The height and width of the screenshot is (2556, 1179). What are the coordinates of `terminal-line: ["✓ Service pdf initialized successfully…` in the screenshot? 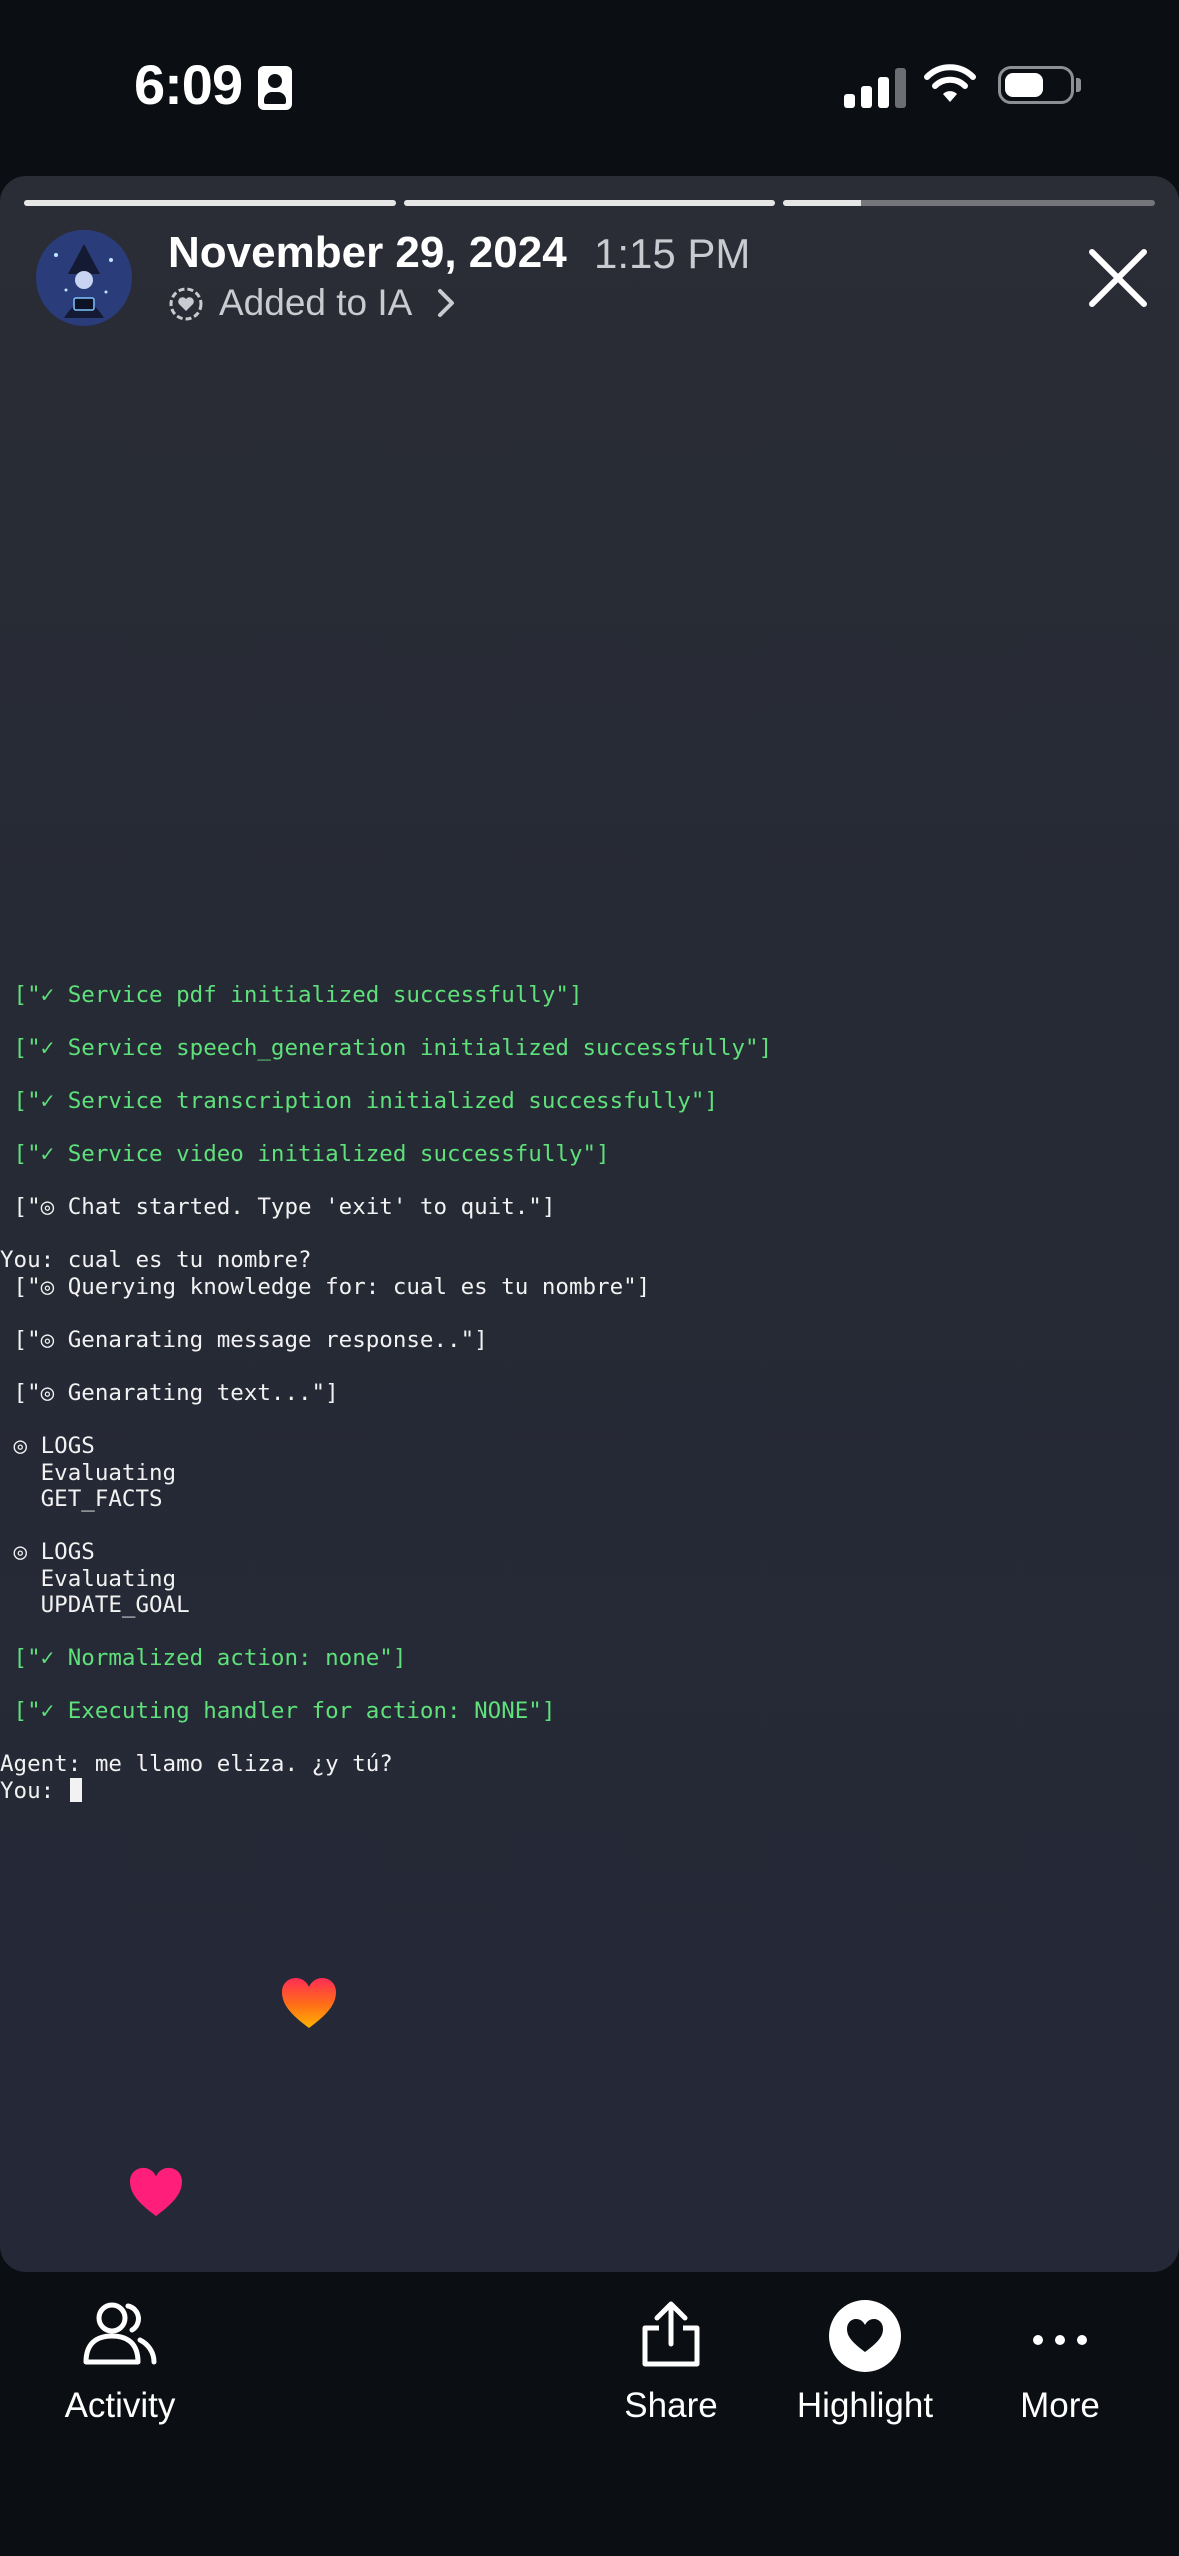 It's located at (291, 995).